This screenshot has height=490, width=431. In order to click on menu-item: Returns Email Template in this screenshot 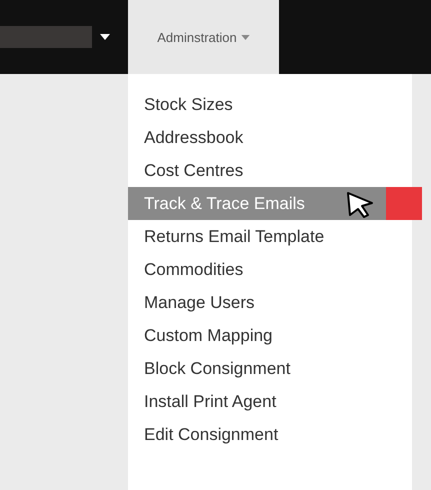, I will do `click(275, 236)`.